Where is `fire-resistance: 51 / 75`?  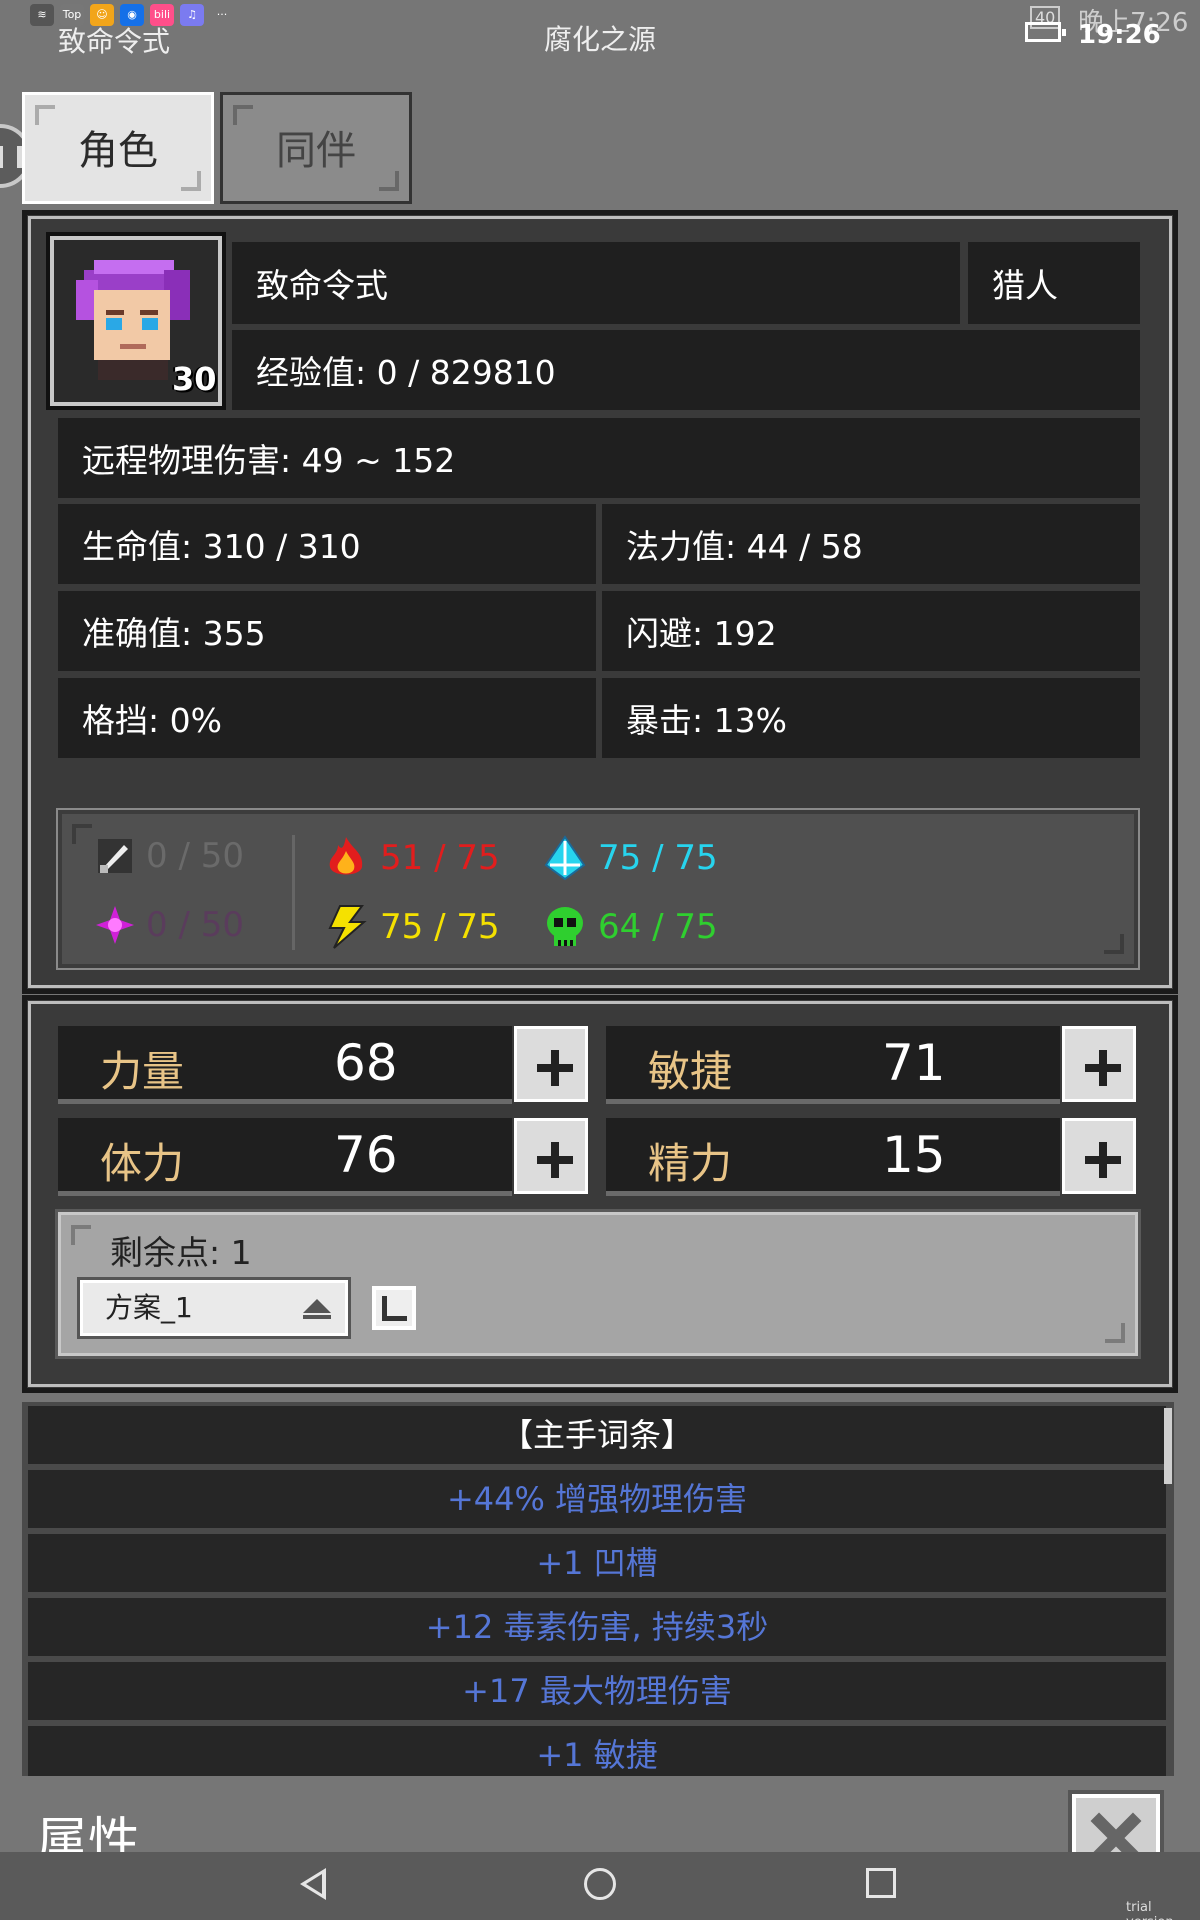 fire-resistance: 51 / 75 is located at coordinates (411, 858).